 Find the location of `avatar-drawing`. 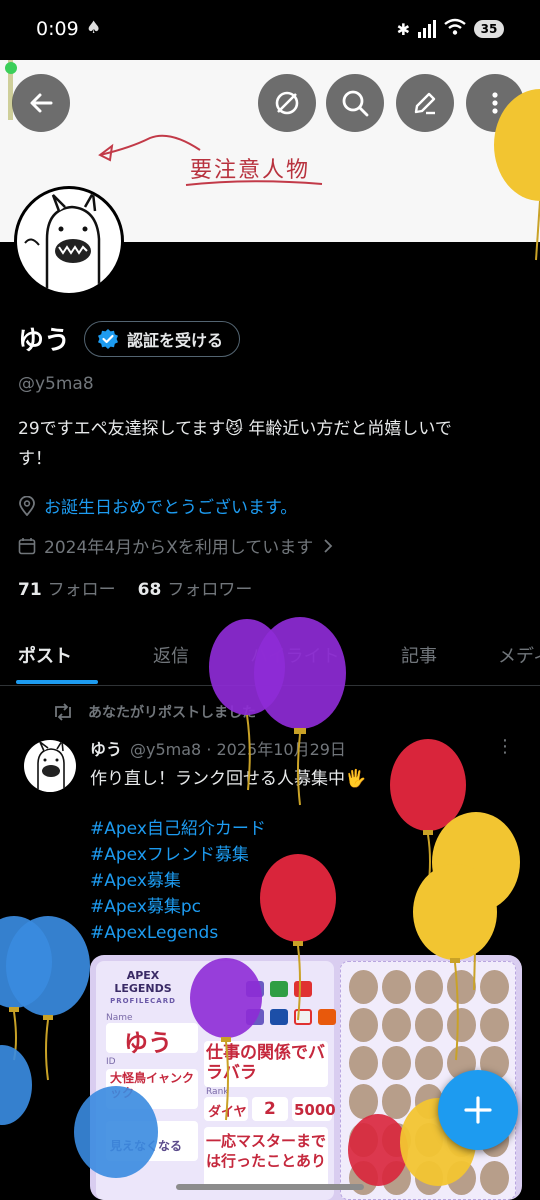

avatar-drawing is located at coordinates (62, 239).